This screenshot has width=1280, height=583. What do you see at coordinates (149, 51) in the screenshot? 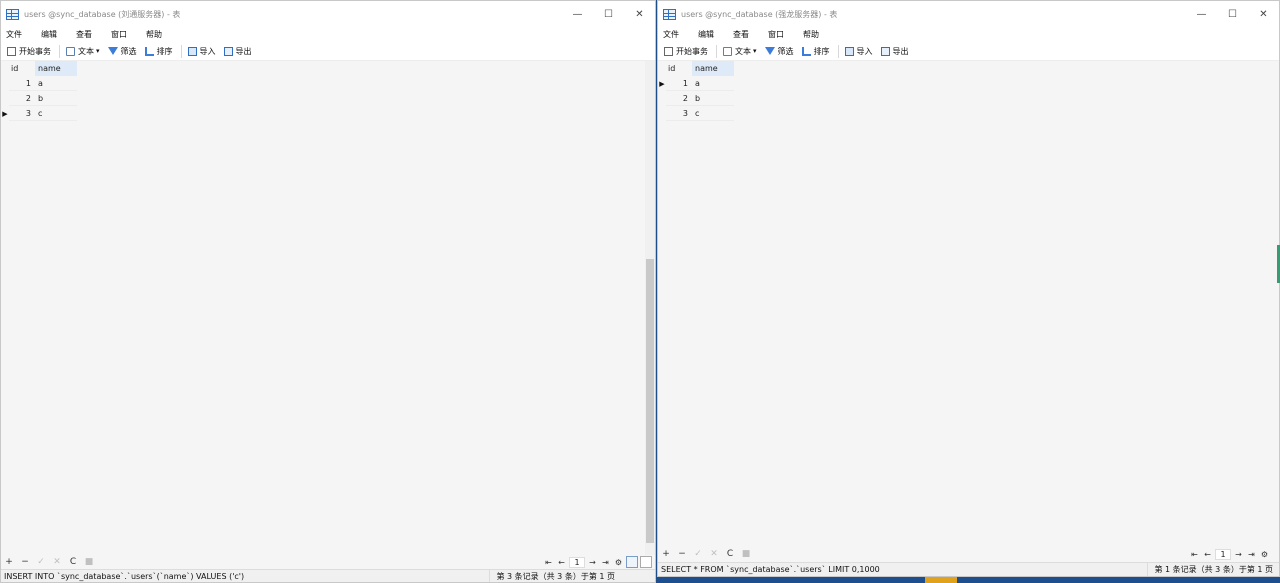
I see `sort-icon` at bounding box center [149, 51].